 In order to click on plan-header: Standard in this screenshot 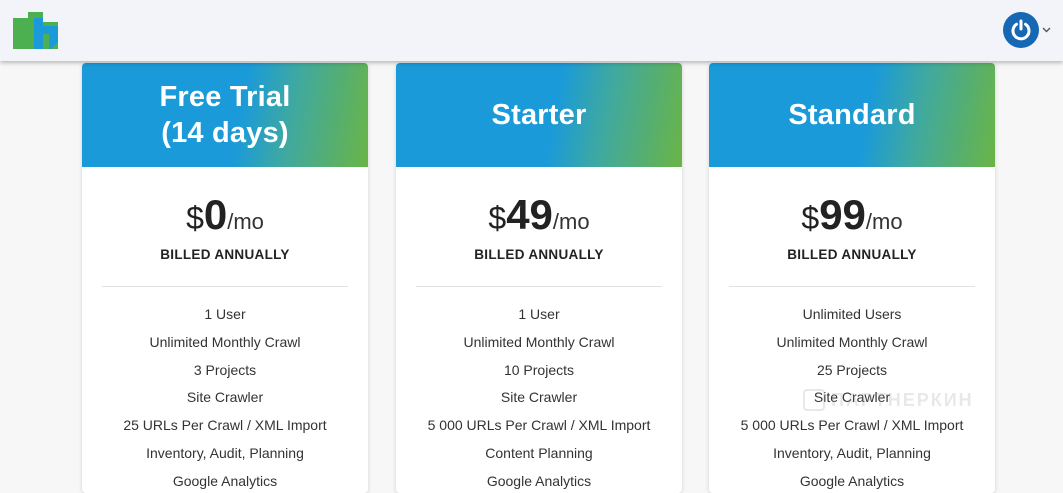, I will do `click(852, 115)`.